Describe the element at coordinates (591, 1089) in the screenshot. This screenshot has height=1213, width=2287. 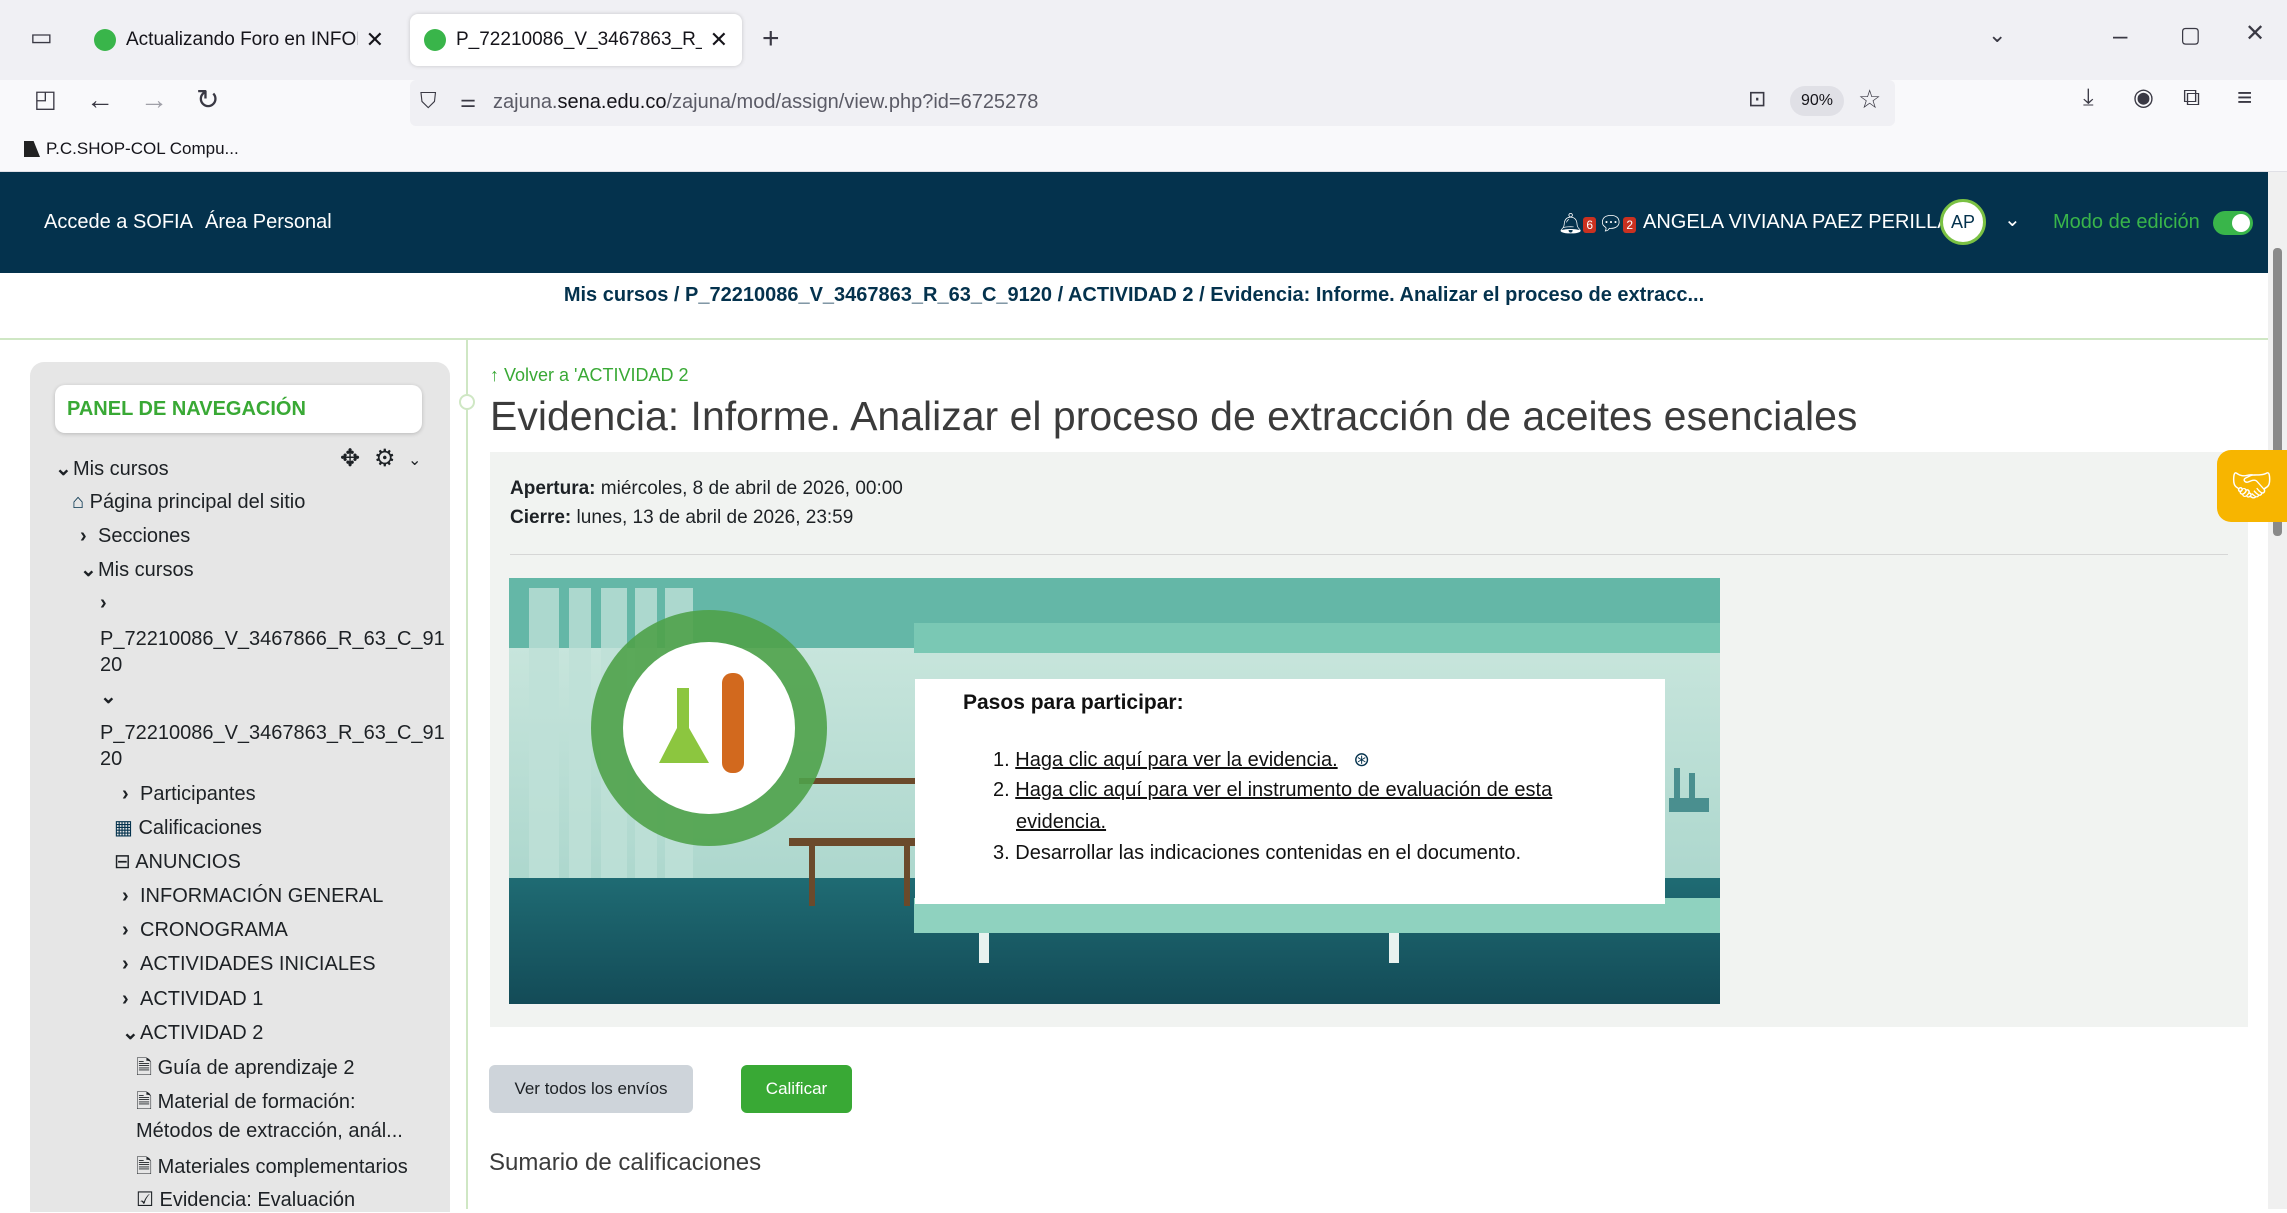
I see `view-all-submissions-button: Ver todos los envíos` at that location.